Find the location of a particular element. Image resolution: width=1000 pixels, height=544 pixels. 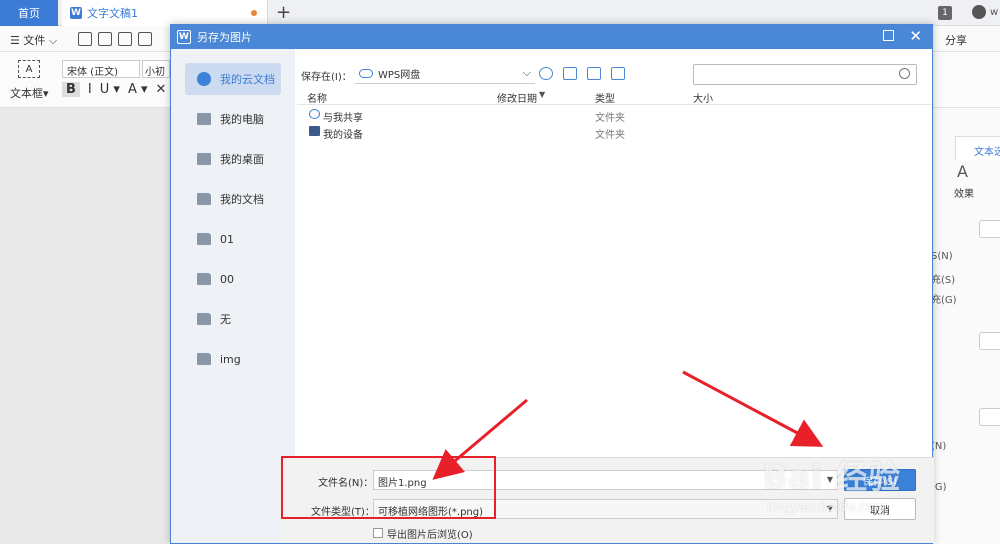

search-icon is located at coordinates (904, 73).